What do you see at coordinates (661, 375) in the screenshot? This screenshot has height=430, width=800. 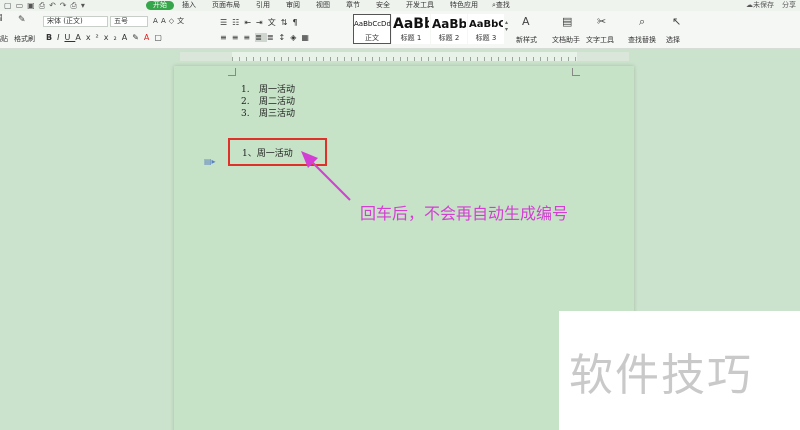 I see `watermark-text: 软件技巧` at bounding box center [661, 375].